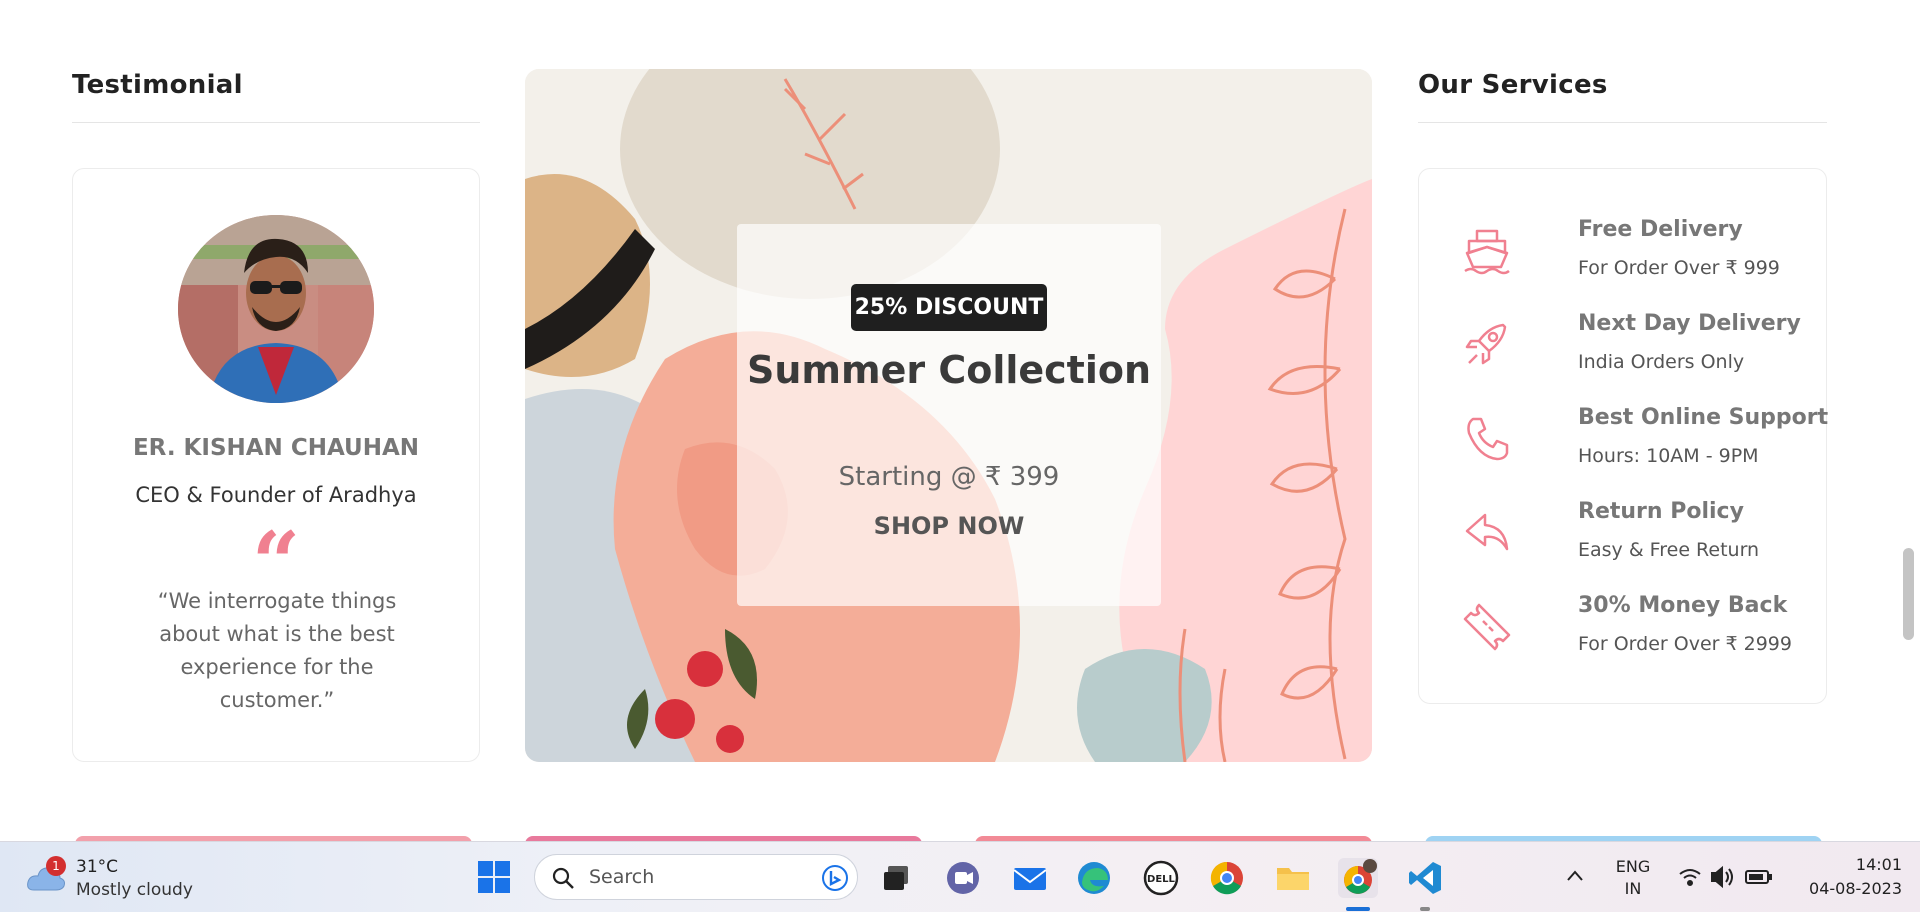  What do you see at coordinates (1669, 550) in the screenshot?
I see `service-subtitle: Easy & Free Return` at bounding box center [1669, 550].